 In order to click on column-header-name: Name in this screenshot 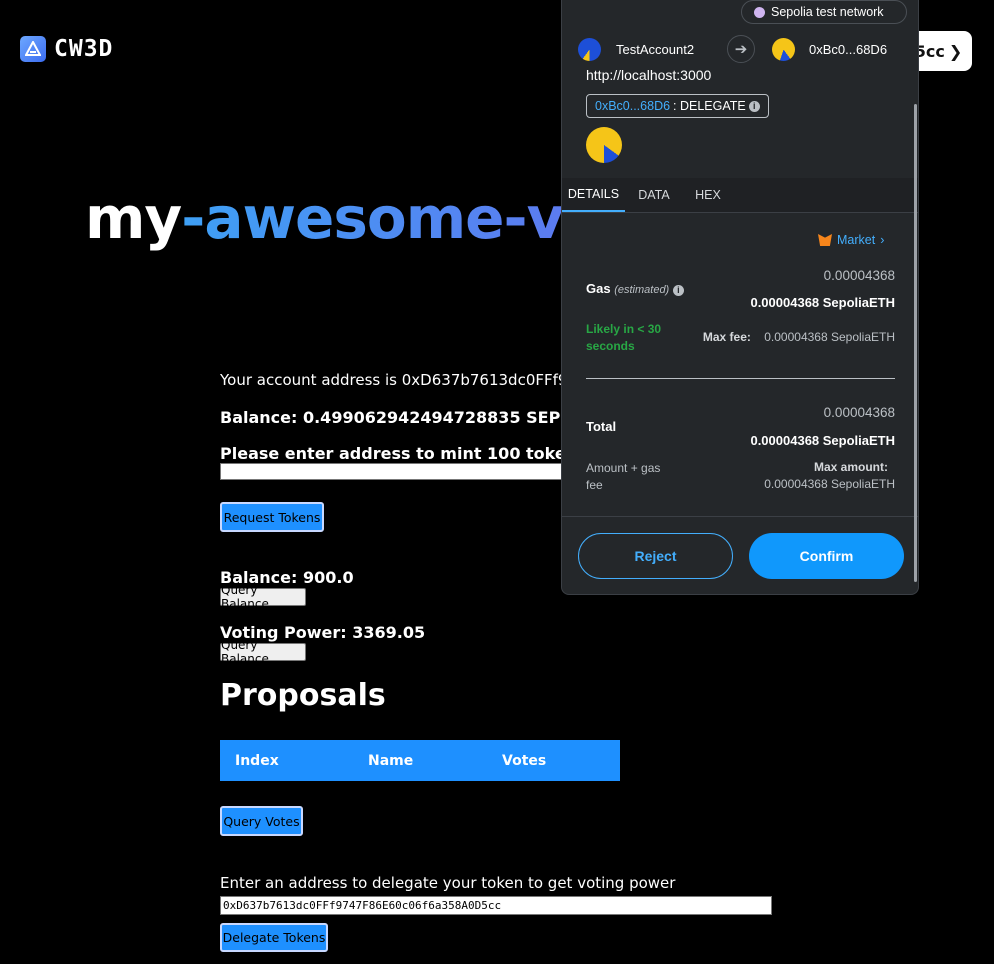, I will do `click(391, 760)`.